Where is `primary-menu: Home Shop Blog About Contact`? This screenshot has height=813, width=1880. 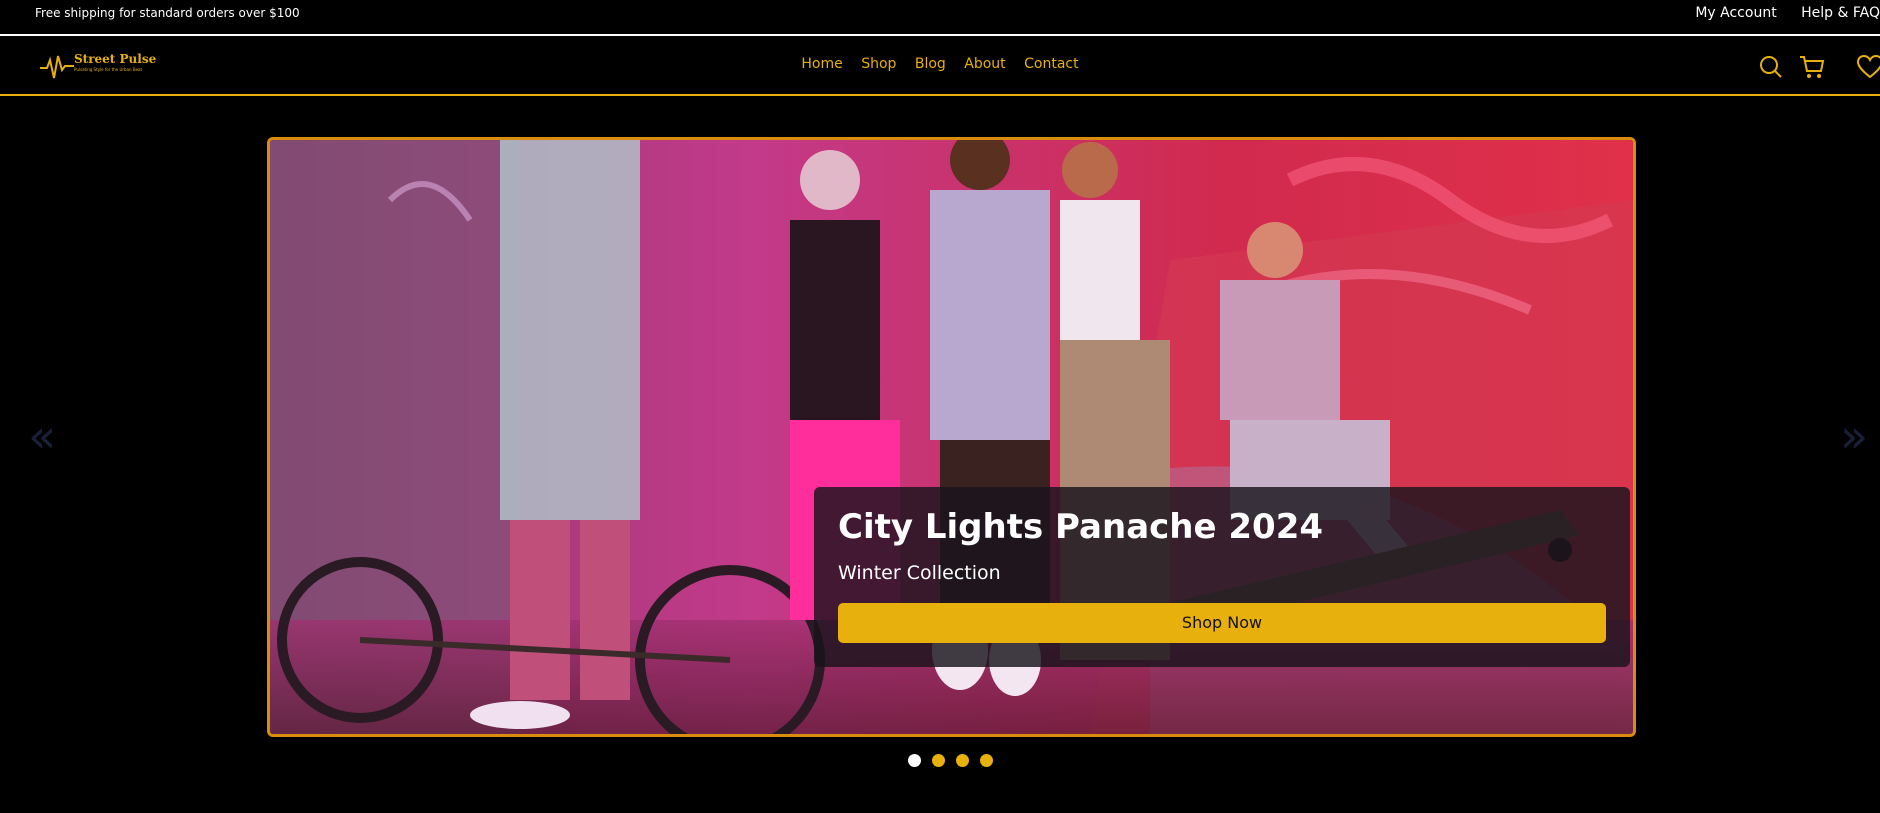
primary-menu: Home Shop Blog About Contact is located at coordinates (940, 64).